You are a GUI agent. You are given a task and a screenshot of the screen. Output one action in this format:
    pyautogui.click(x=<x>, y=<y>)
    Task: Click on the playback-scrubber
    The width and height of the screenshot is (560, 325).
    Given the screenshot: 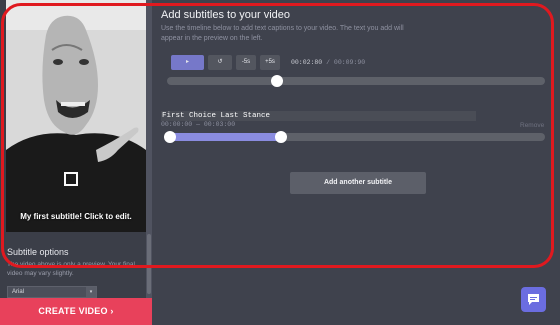 What is the action you would take?
    pyautogui.click(x=276, y=81)
    